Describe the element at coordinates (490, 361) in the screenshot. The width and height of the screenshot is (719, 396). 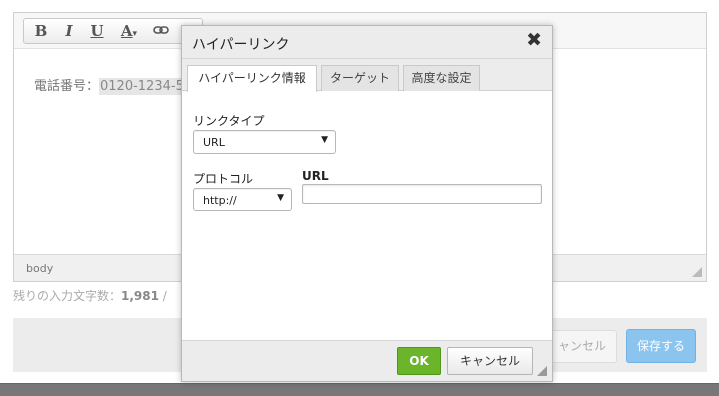
I see `cancel-button: キャンセル` at that location.